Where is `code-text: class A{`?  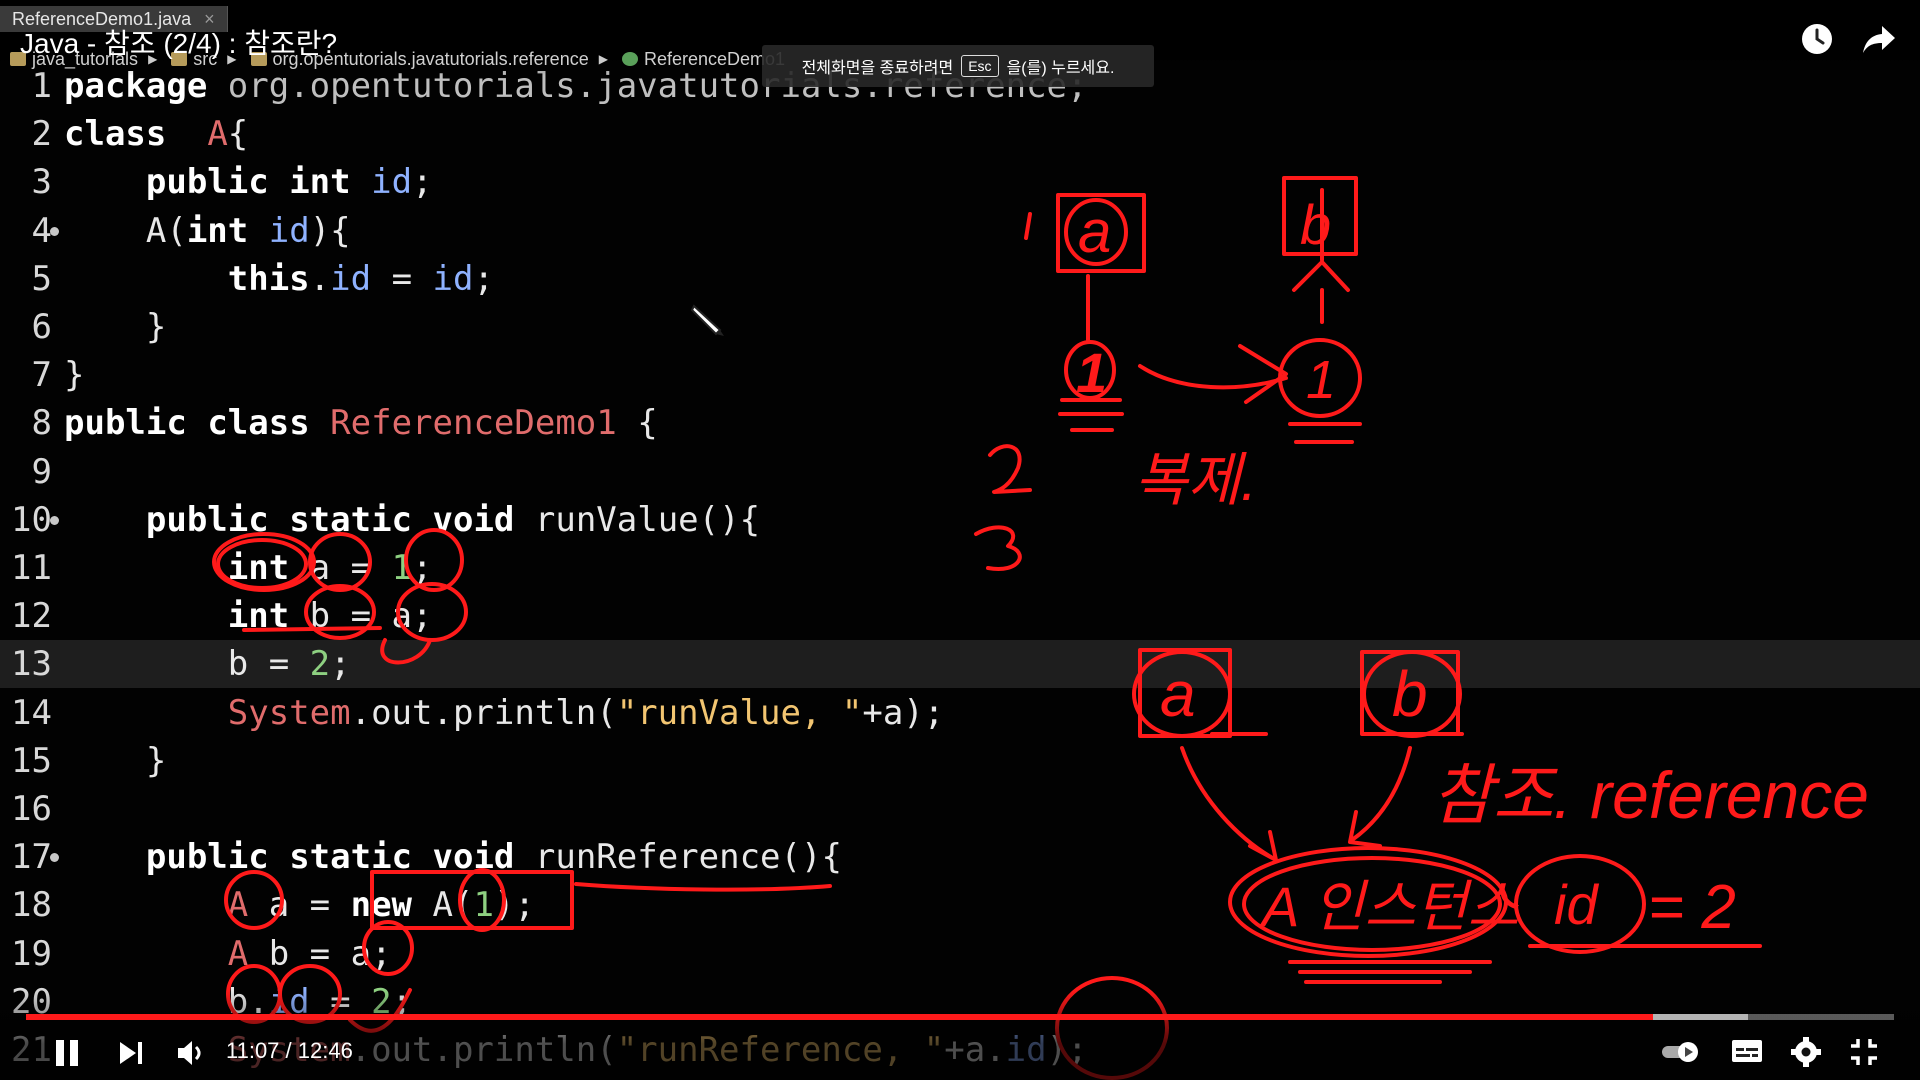
code-text: class A{ is located at coordinates (156, 134).